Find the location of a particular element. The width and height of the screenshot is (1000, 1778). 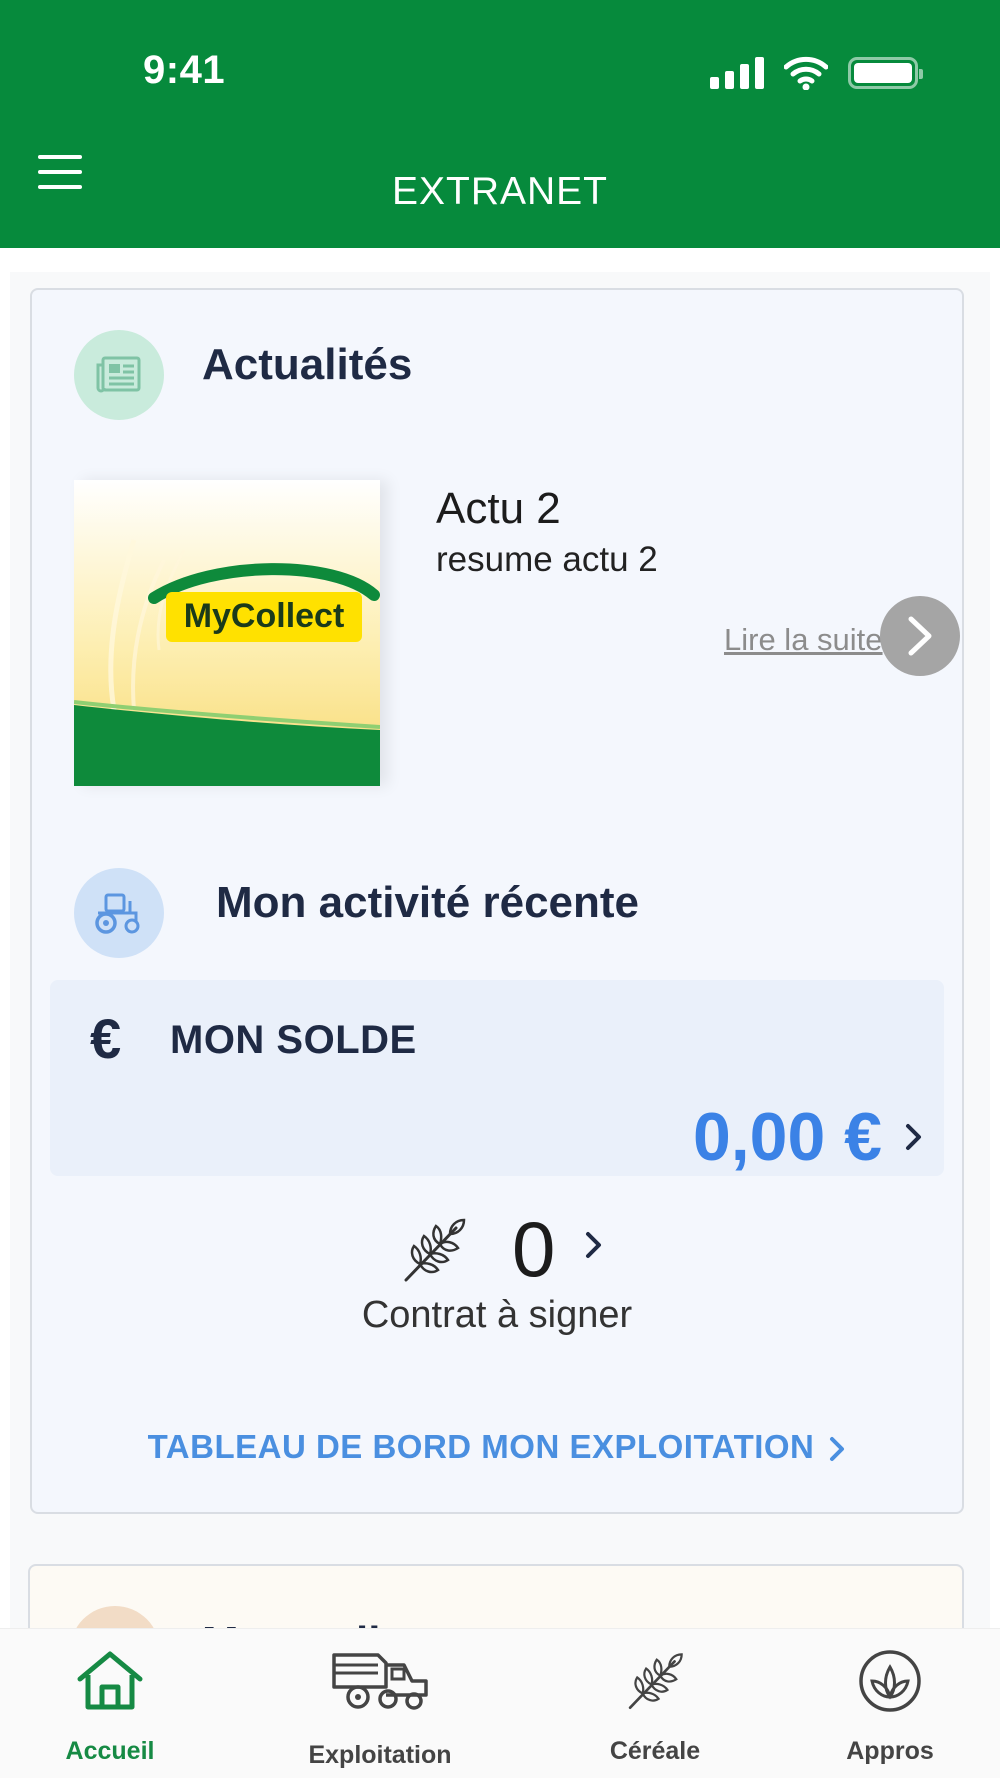

combine-harvester-icon is located at coordinates (380, 1681).